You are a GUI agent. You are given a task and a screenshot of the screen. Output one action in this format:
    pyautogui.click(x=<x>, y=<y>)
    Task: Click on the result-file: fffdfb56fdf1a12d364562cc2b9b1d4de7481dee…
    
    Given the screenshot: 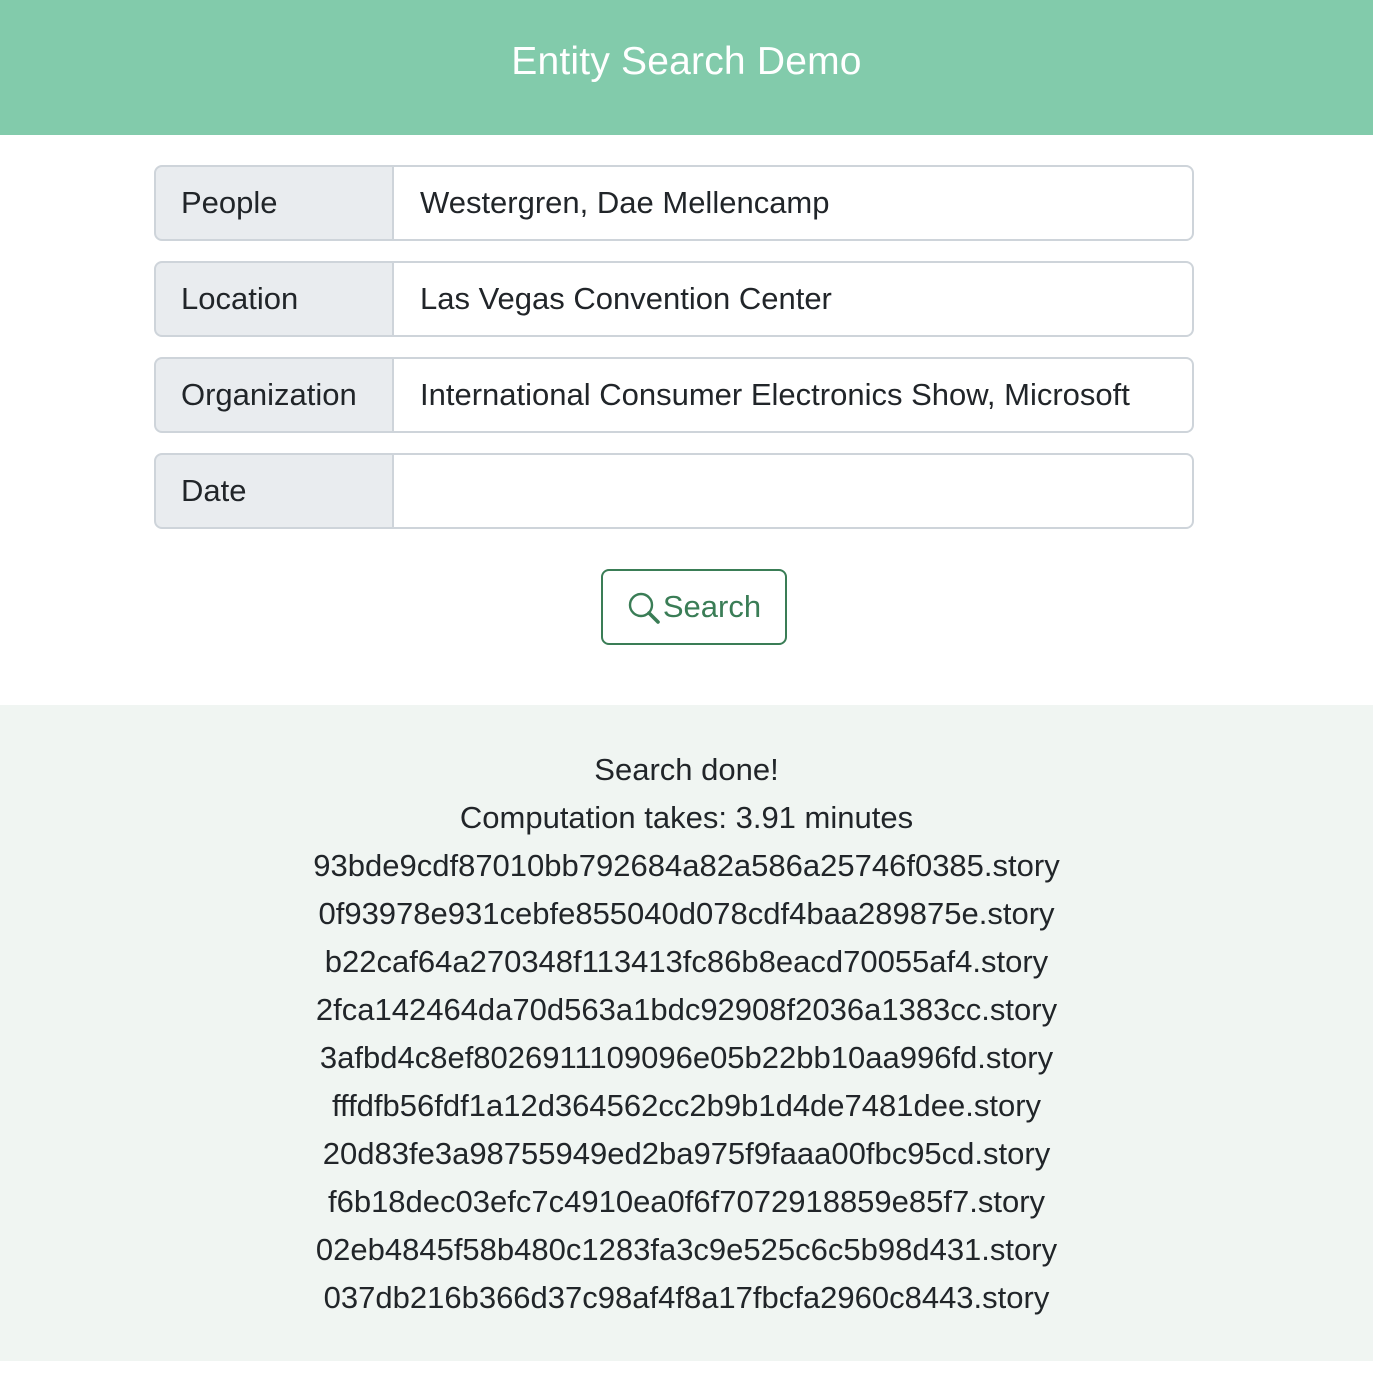 What is the action you would take?
    pyautogui.click(x=686, y=1105)
    